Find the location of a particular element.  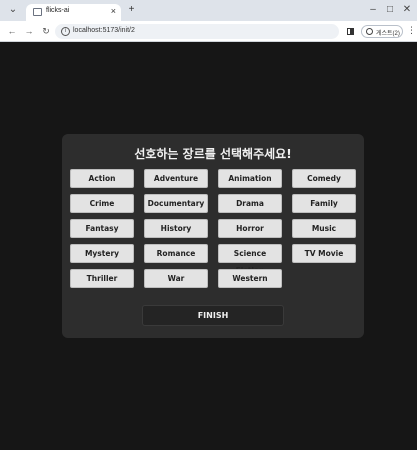

profile-button: 게스트(2) is located at coordinates (382, 31).